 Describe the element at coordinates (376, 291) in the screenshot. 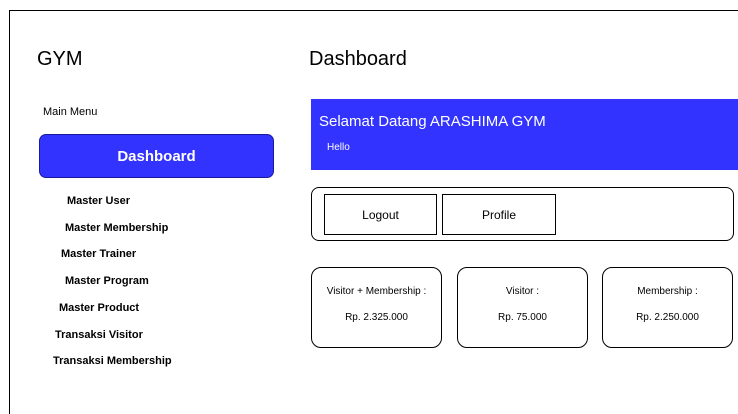

I see `stat-label: Visitor + Membership :` at that location.